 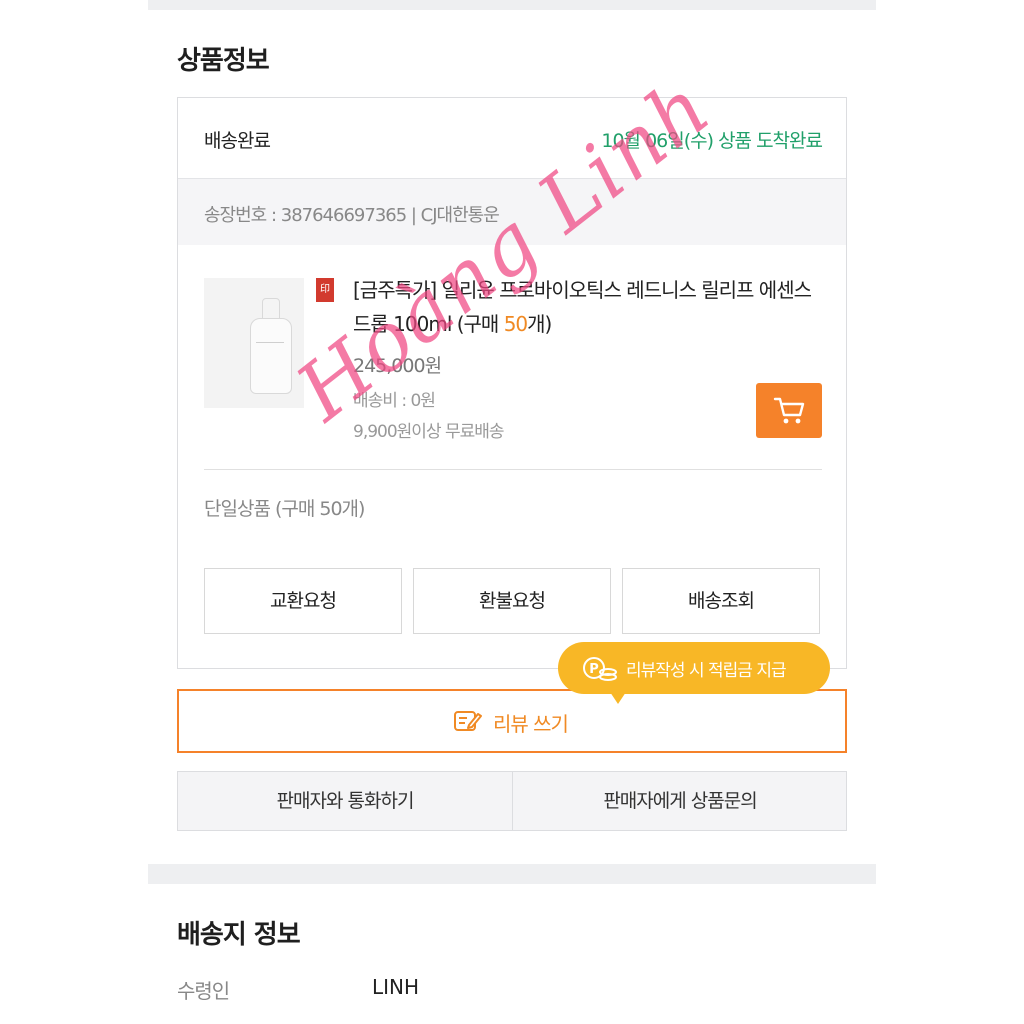 What do you see at coordinates (325, 290) in the screenshot?
I see `brand-stamp-icon: 印` at bounding box center [325, 290].